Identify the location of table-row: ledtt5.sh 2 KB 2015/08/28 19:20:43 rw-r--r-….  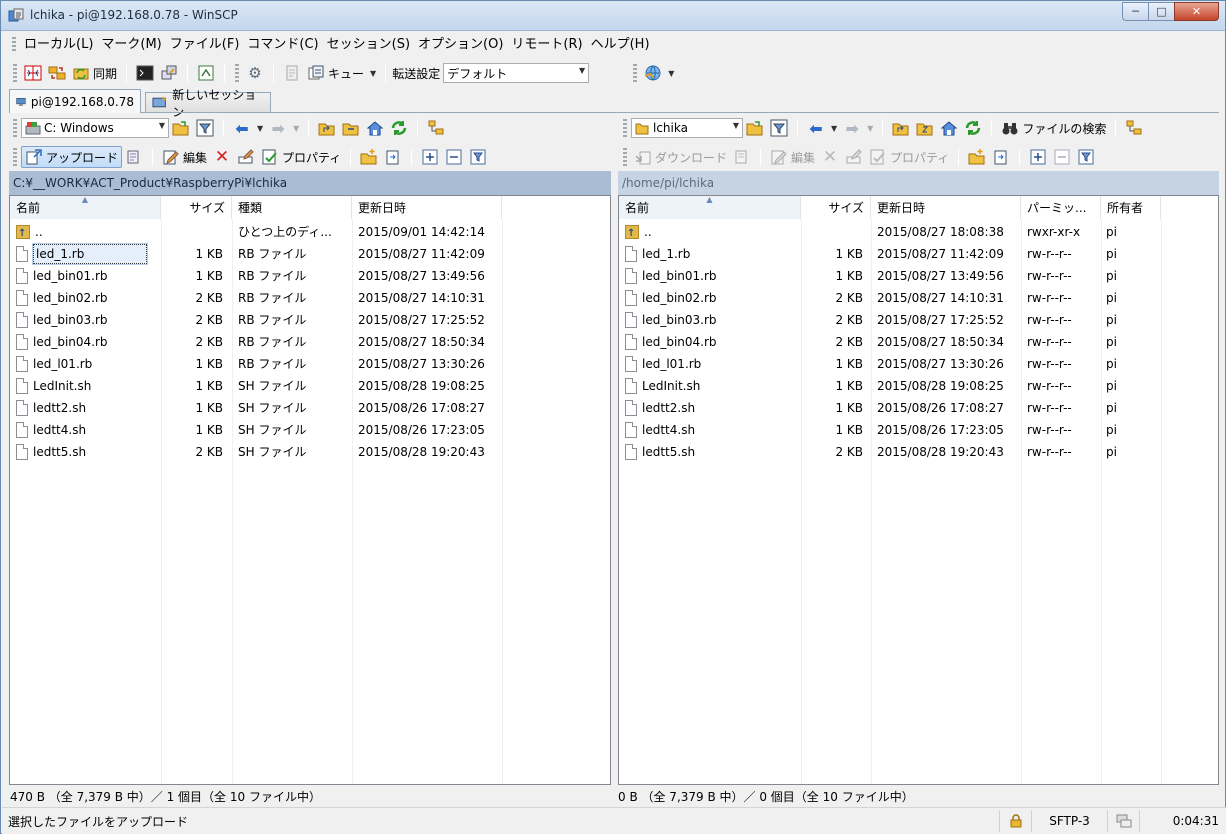
(918, 452).